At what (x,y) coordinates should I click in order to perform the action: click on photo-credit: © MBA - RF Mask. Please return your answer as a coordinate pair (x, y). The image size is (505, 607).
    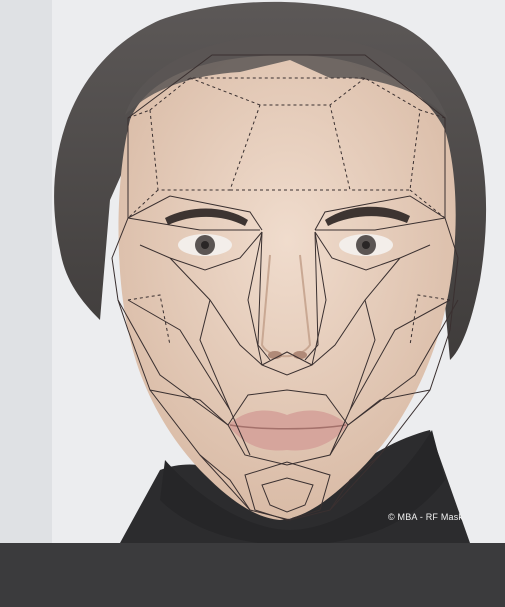
    Looking at the image, I should click on (426, 517).